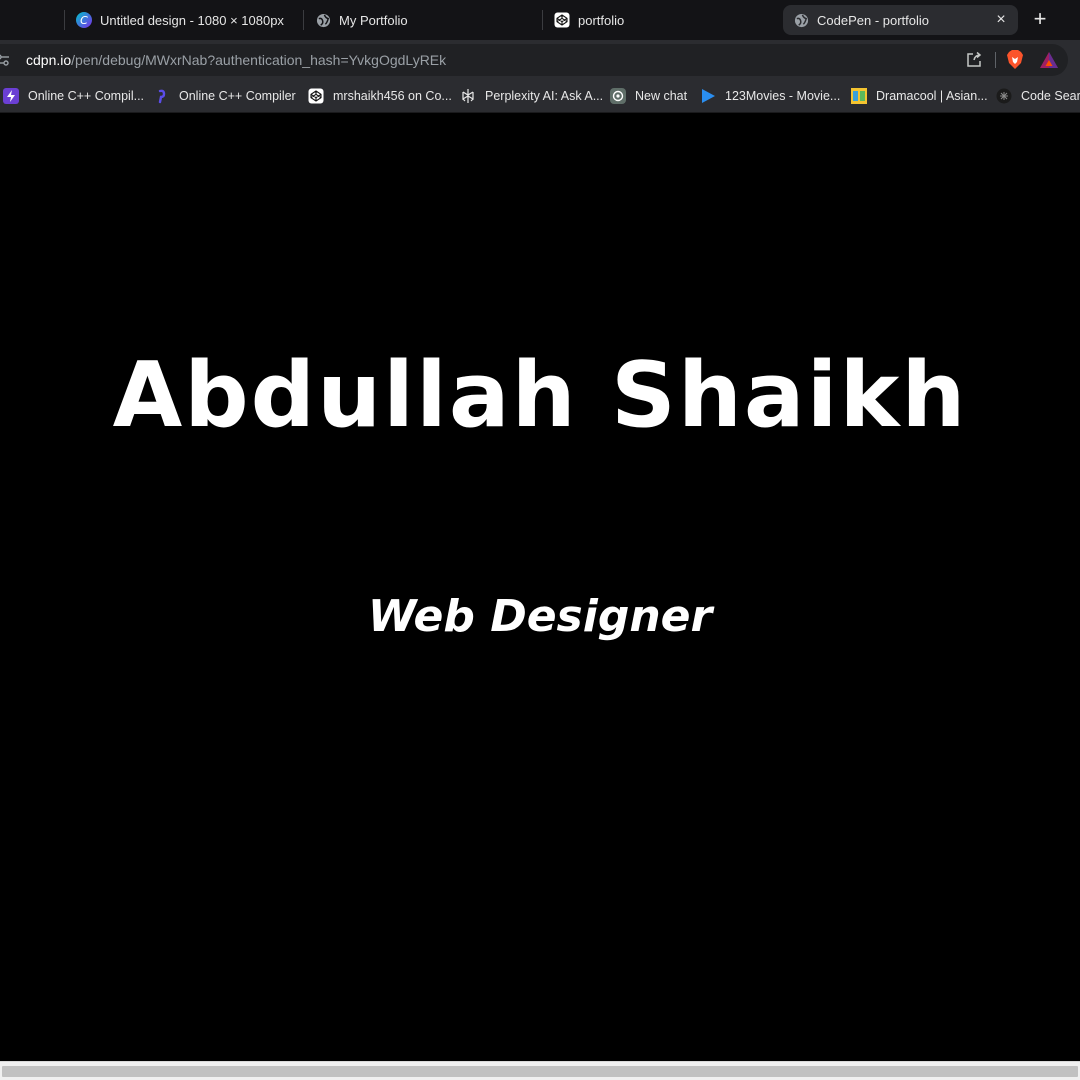 Image resolution: width=1080 pixels, height=1080 pixels. Describe the element at coordinates (601, 20) in the screenshot. I see `tab-title: portfolio` at that location.